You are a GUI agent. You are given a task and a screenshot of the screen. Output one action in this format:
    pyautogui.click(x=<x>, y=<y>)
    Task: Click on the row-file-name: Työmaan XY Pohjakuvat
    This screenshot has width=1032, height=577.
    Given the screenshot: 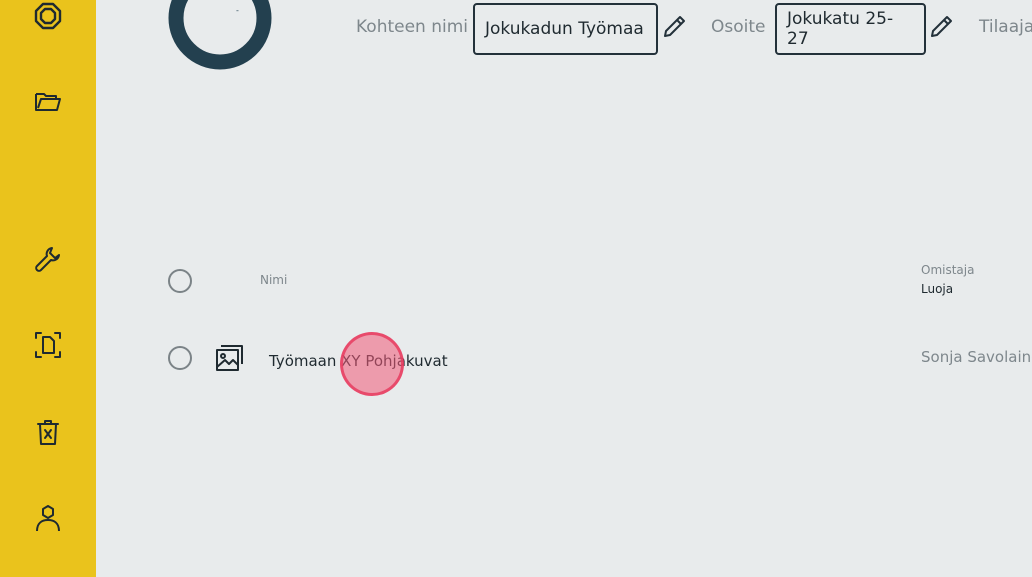 What is the action you would take?
    pyautogui.click(x=358, y=361)
    